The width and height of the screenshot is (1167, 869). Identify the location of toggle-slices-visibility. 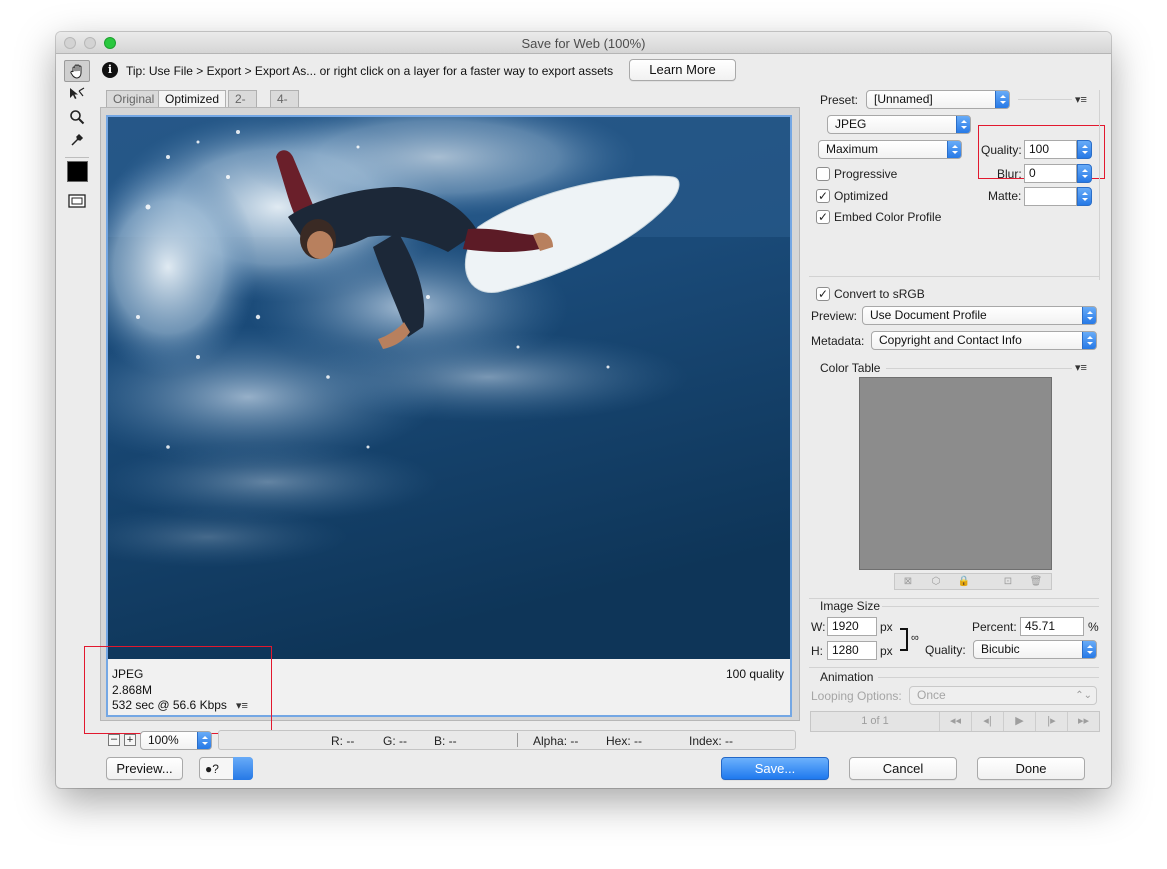
(77, 201).